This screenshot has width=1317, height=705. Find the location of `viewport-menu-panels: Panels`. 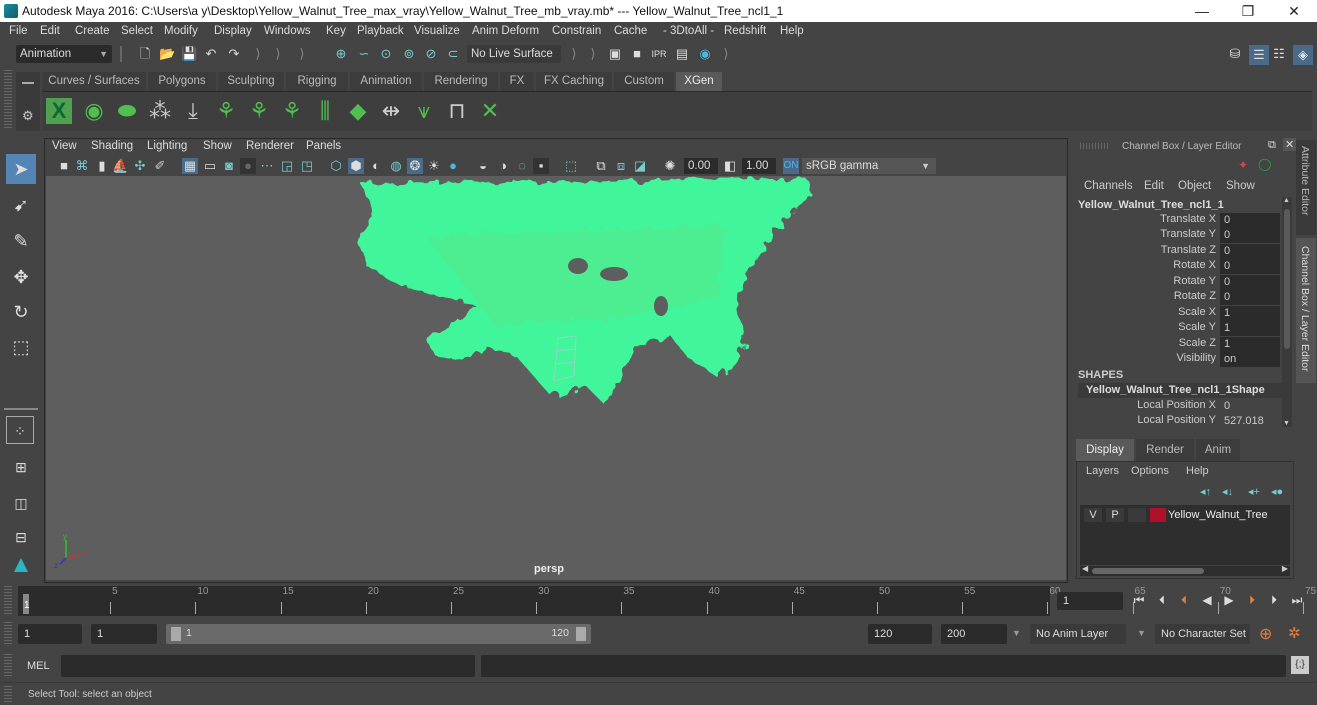

viewport-menu-panels: Panels is located at coordinates (323, 146).